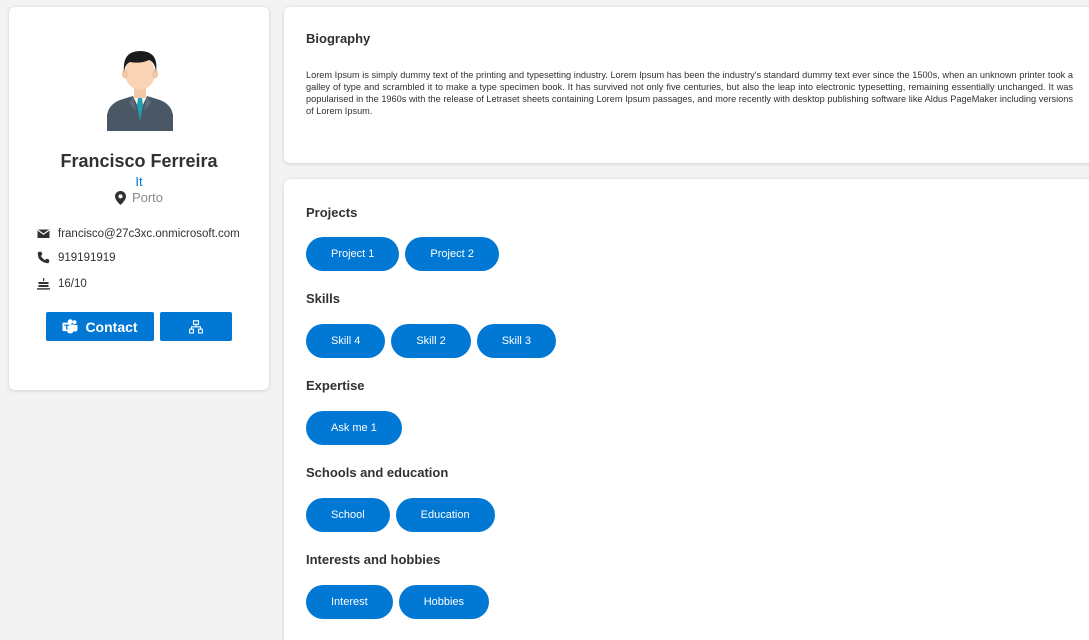  Describe the element at coordinates (516, 341) in the screenshot. I see `skill-pill: Skill 3` at that location.